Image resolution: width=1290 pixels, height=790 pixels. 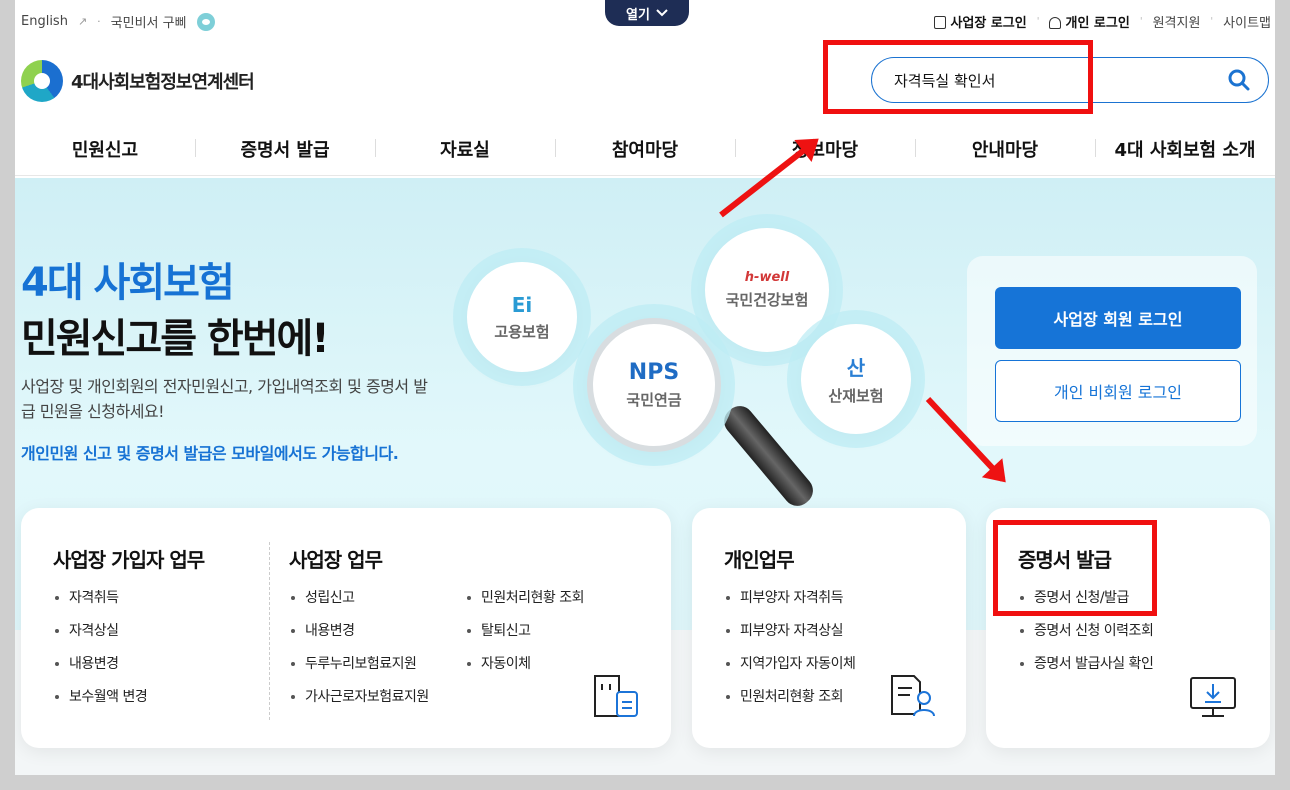 What do you see at coordinates (359, 604) in the screenshot?
I see `list-item: 성립신고` at bounding box center [359, 604].